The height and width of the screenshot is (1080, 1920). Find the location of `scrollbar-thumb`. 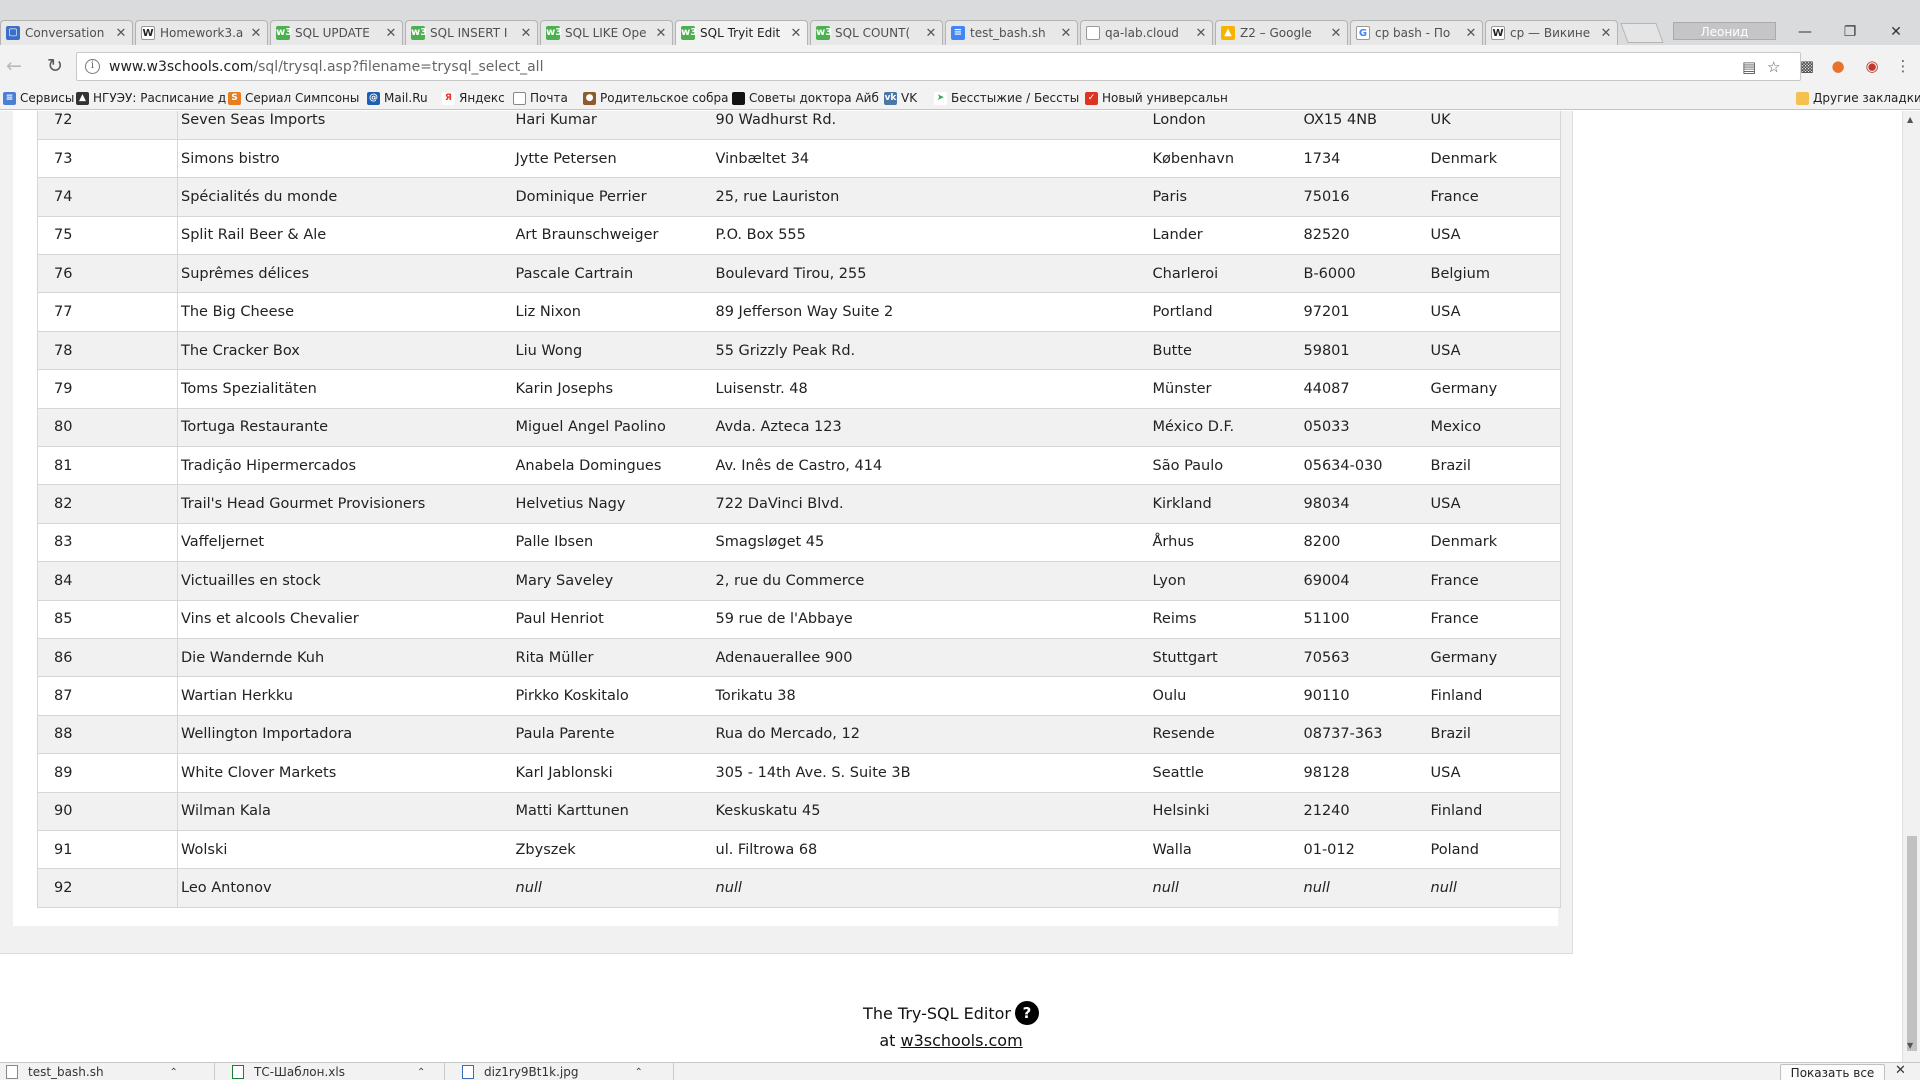

scrollbar-thumb is located at coordinates (1912, 943).